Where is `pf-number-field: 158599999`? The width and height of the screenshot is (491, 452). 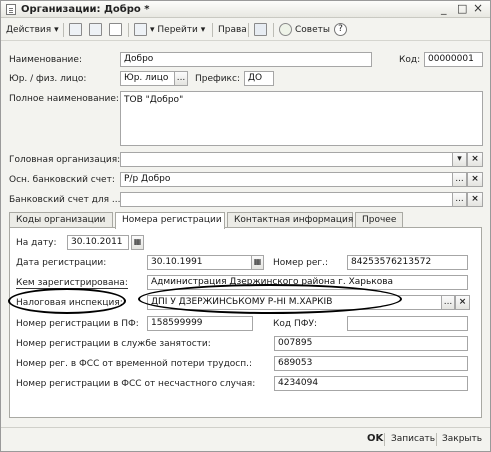 pf-number-field: 158599999 is located at coordinates (200, 323).